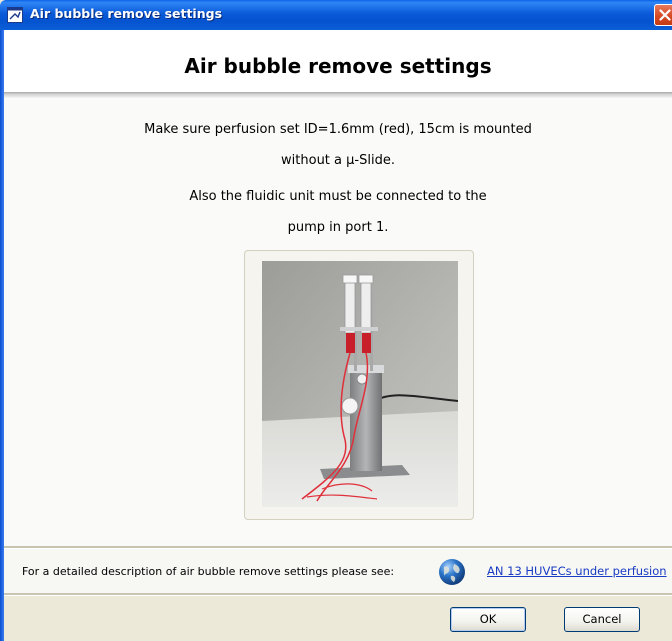 This screenshot has height=641, width=672. What do you see at coordinates (338, 227) in the screenshot?
I see `message-line-4: pump in port 1.` at bounding box center [338, 227].